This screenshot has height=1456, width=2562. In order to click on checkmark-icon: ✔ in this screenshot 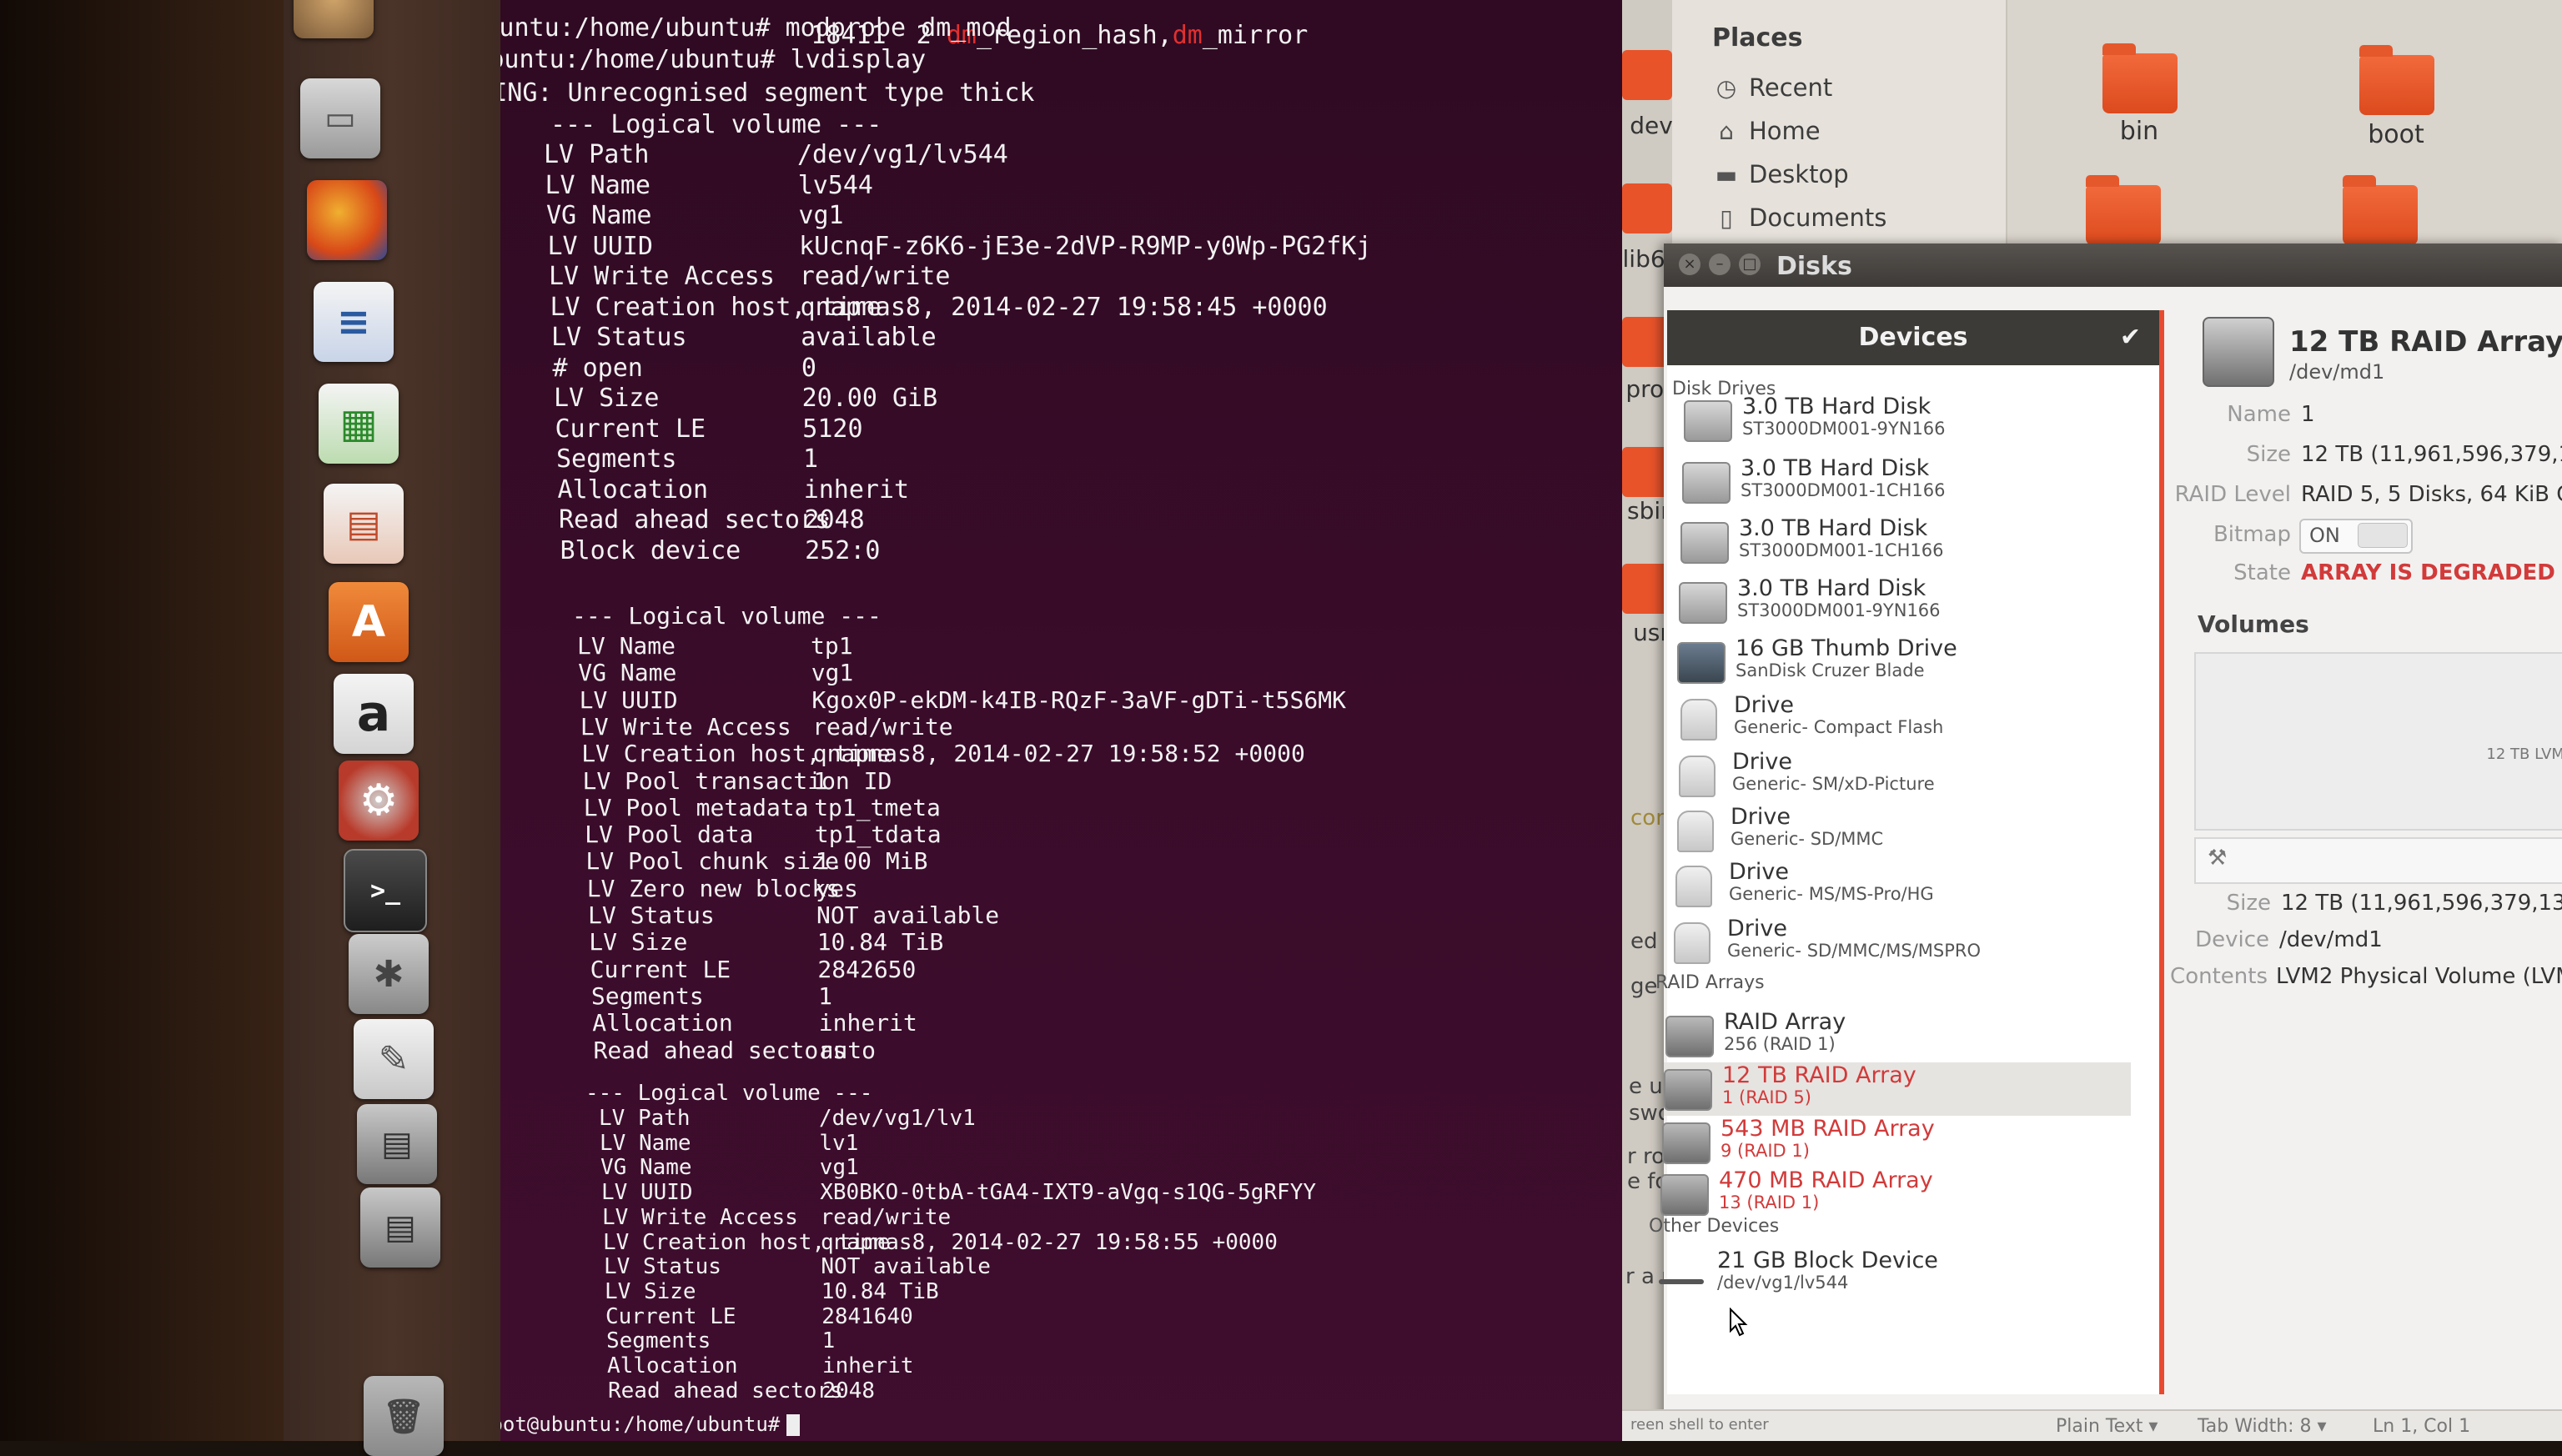, I will do `click(2130, 337)`.